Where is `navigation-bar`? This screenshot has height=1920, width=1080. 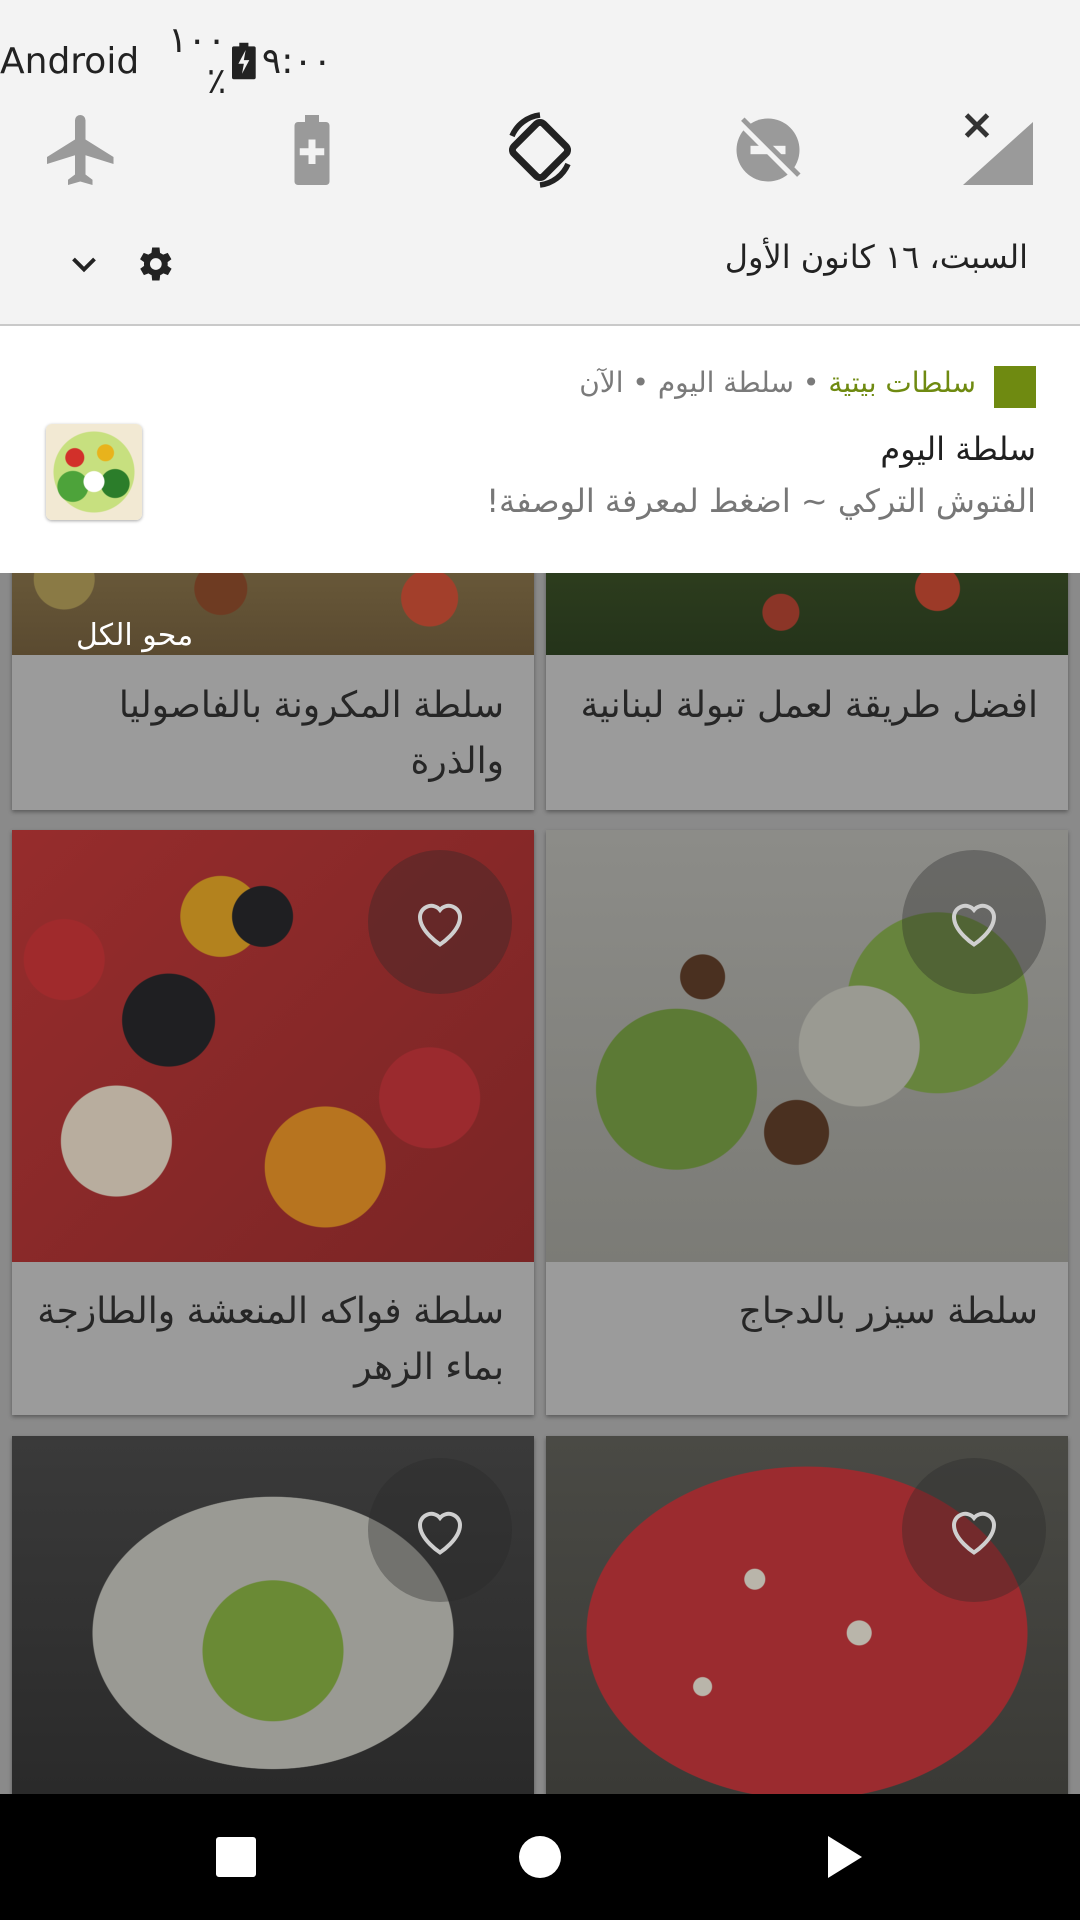
navigation-bar is located at coordinates (540, 1857).